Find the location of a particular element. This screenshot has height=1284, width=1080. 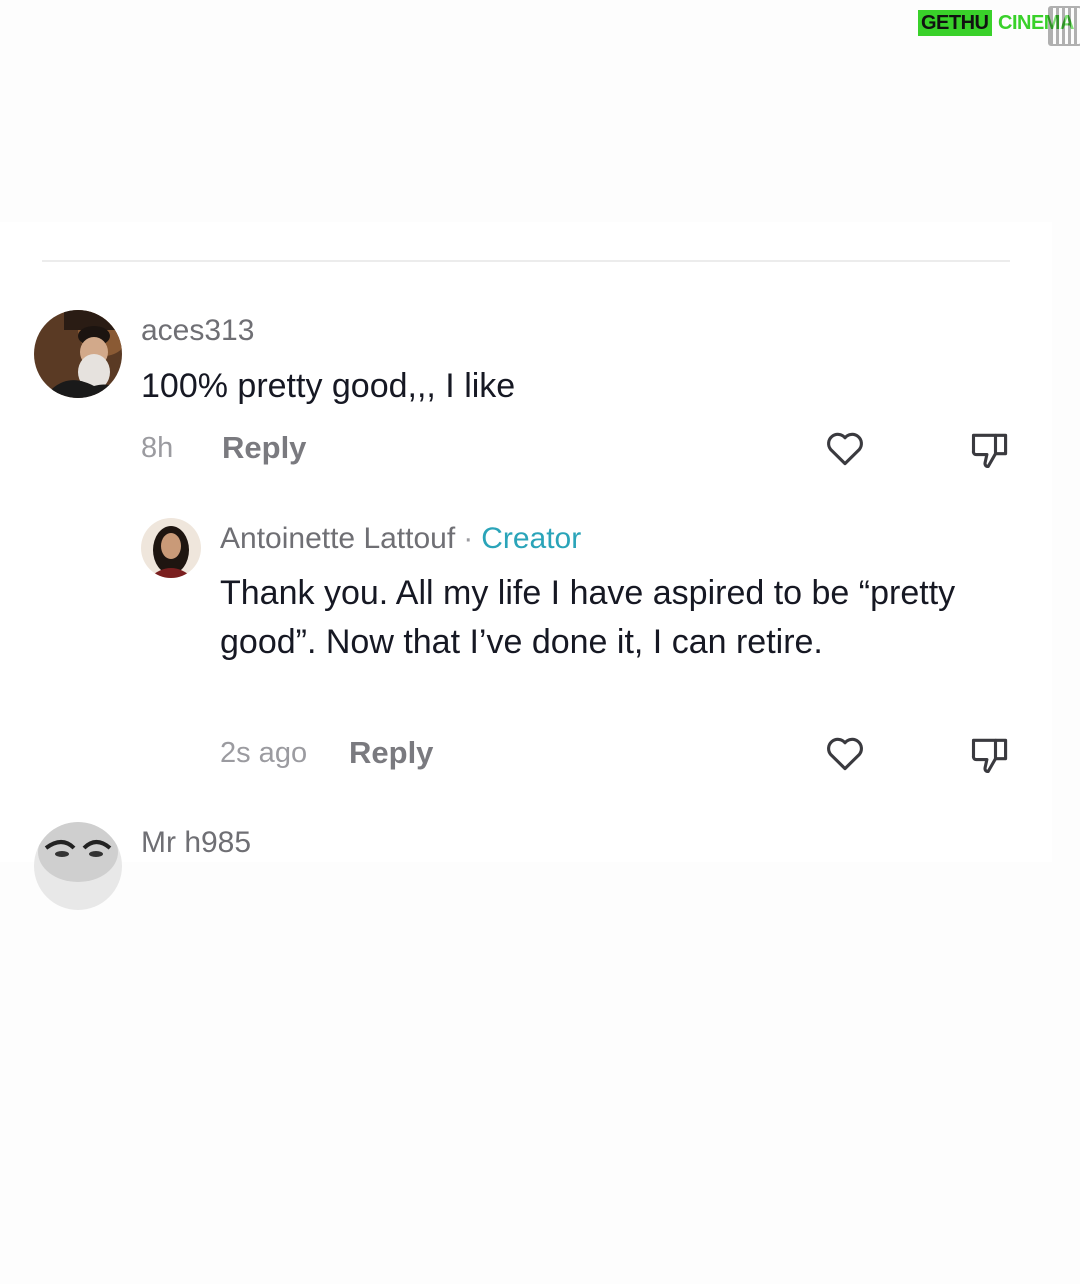

creator-badge: Creator is located at coordinates (531, 538).